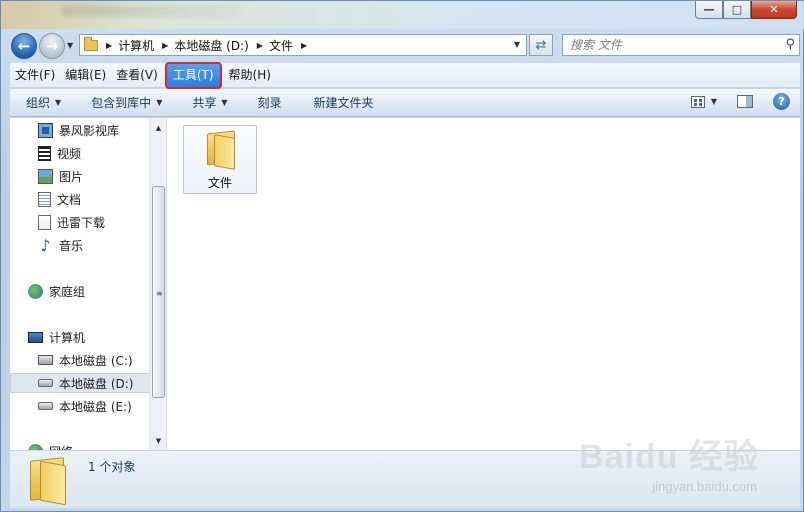 The height and width of the screenshot is (512, 804). What do you see at coordinates (70, 45) in the screenshot?
I see `recent-pages-dropdown: ▼` at bounding box center [70, 45].